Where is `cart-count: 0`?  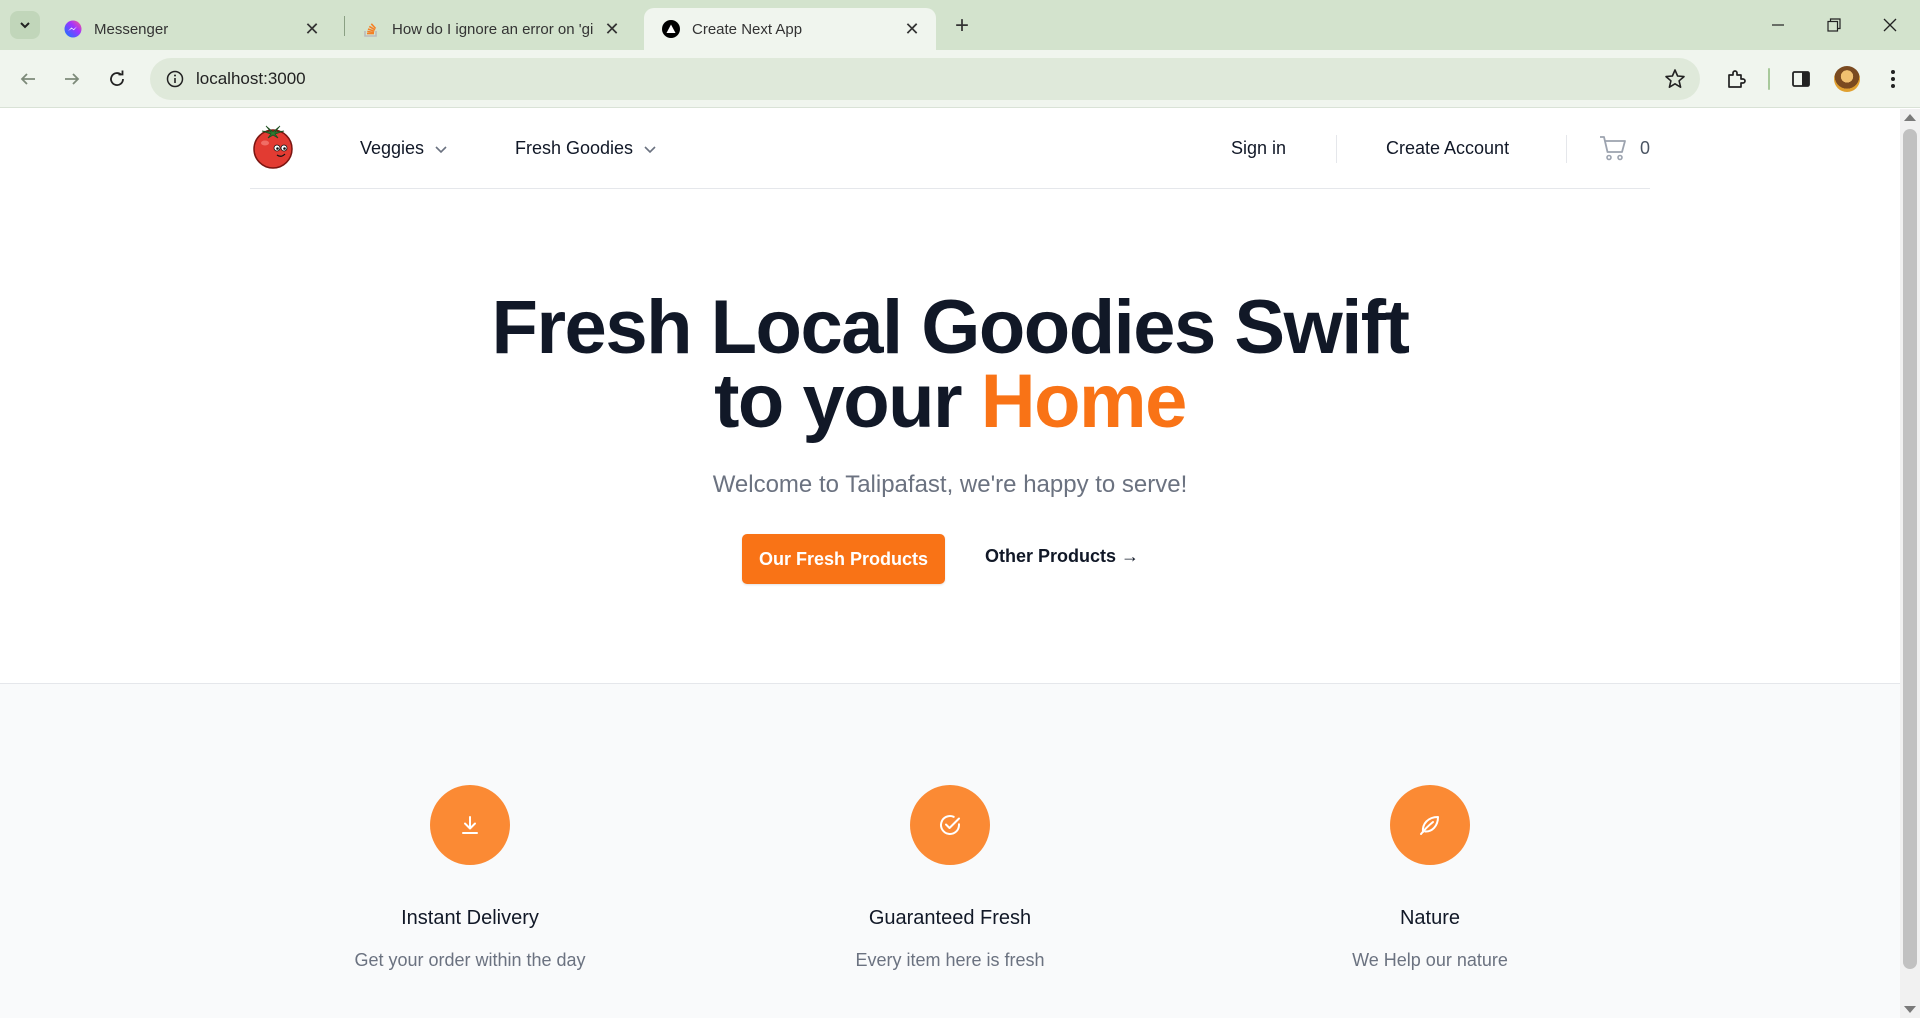 cart-count: 0 is located at coordinates (1645, 147).